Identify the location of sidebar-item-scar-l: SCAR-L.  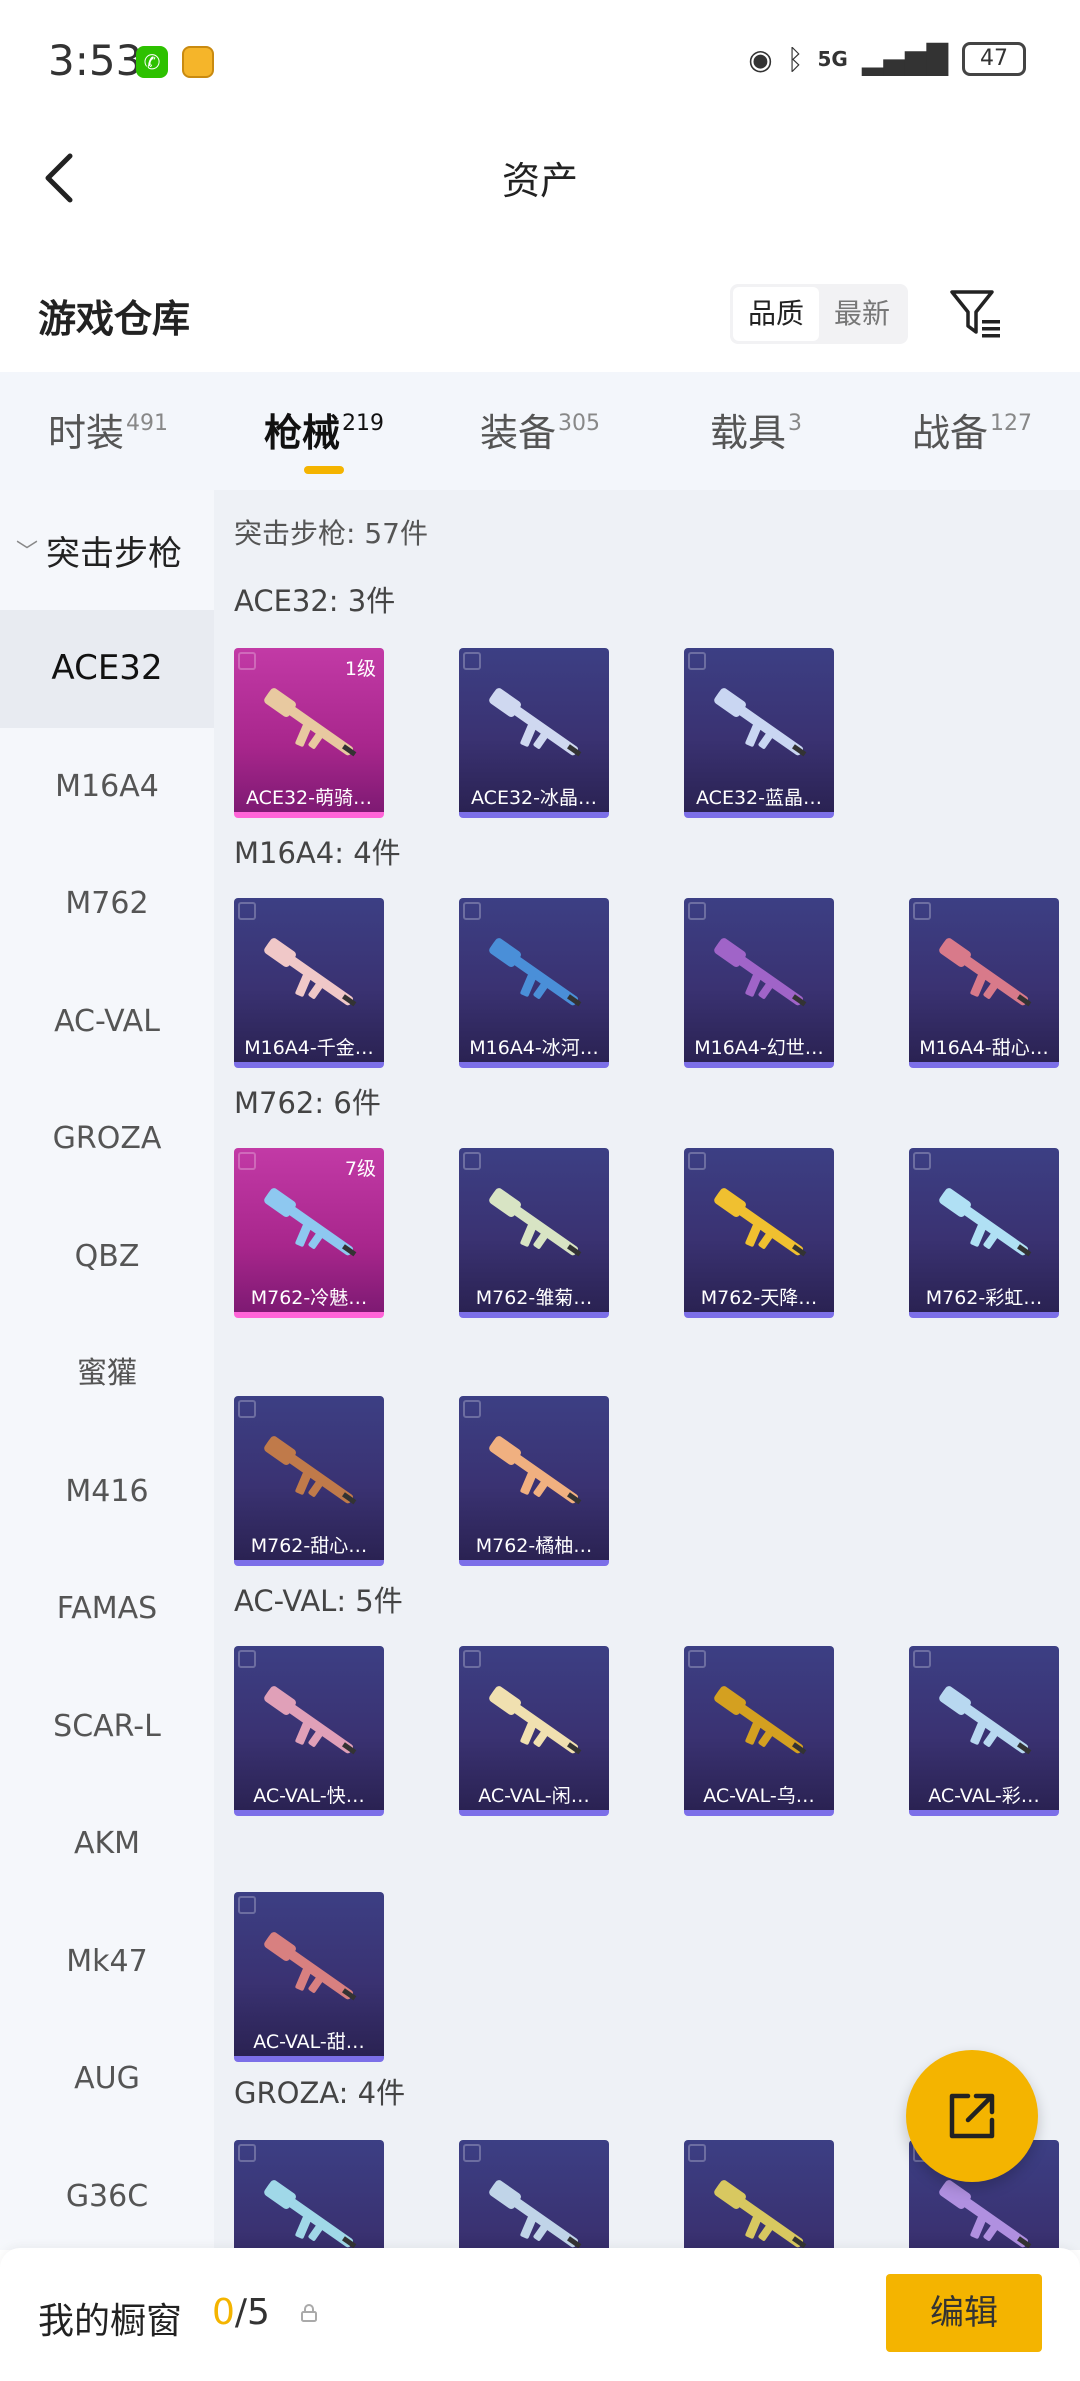
(107, 1727).